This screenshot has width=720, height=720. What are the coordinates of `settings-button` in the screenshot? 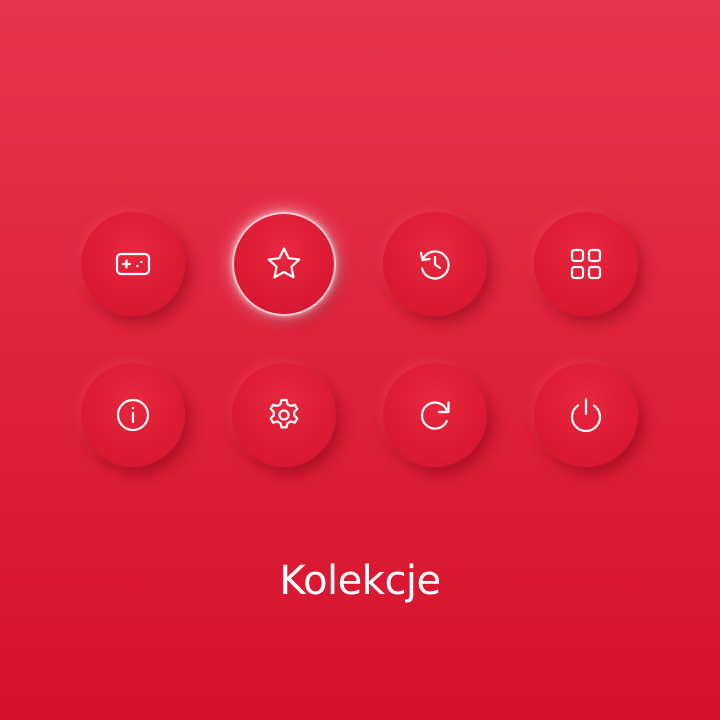 It's located at (284, 415).